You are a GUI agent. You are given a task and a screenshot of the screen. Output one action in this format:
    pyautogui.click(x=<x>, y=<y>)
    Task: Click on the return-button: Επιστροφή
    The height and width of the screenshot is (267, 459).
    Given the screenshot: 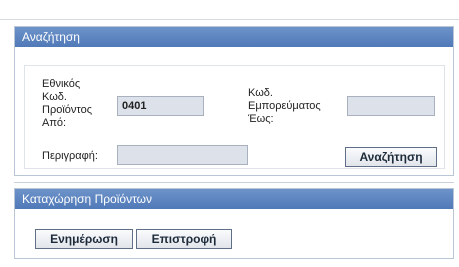 What is the action you would take?
    pyautogui.click(x=184, y=239)
    